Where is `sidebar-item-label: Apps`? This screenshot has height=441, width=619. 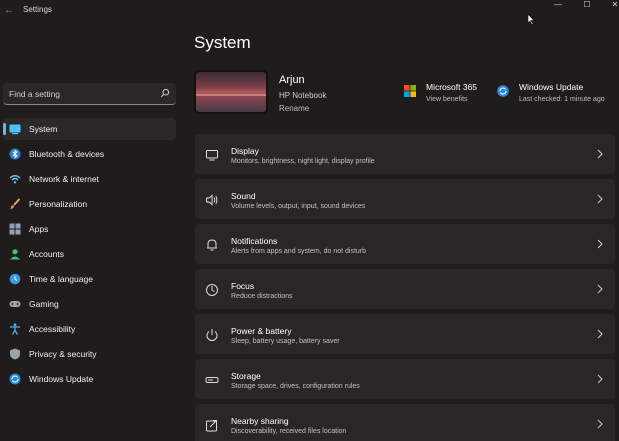 sidebar-item-label: Apps is located at coordinates (39, 229).